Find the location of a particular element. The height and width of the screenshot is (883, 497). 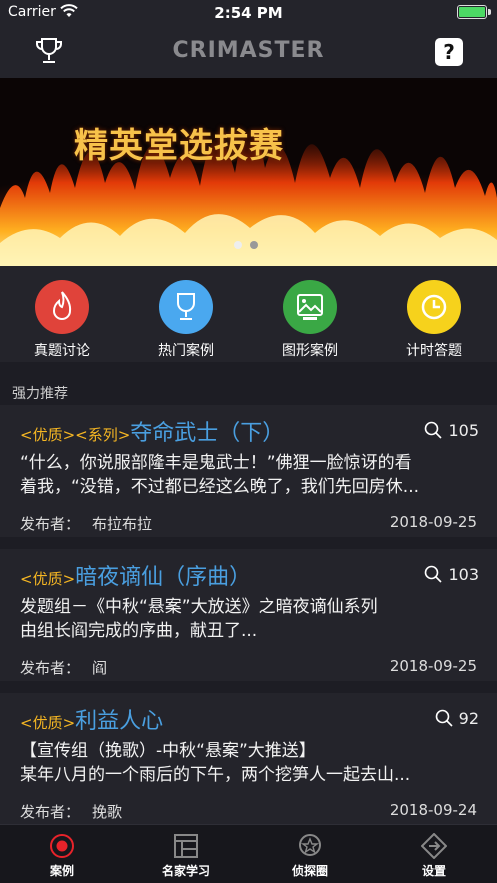

quick-label: 图形案例 is located at coordinates (310, 351).